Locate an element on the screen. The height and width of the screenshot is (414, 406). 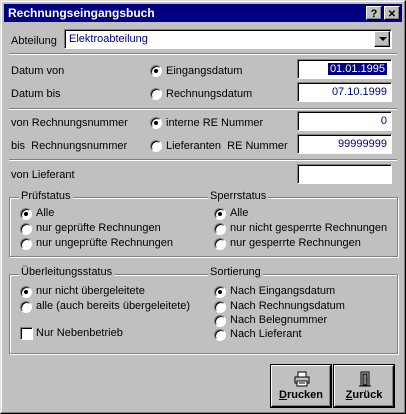
radio-sperr-gesperrt-label: nur gesperrte Rechnungen is located at coordinates (295, 243).